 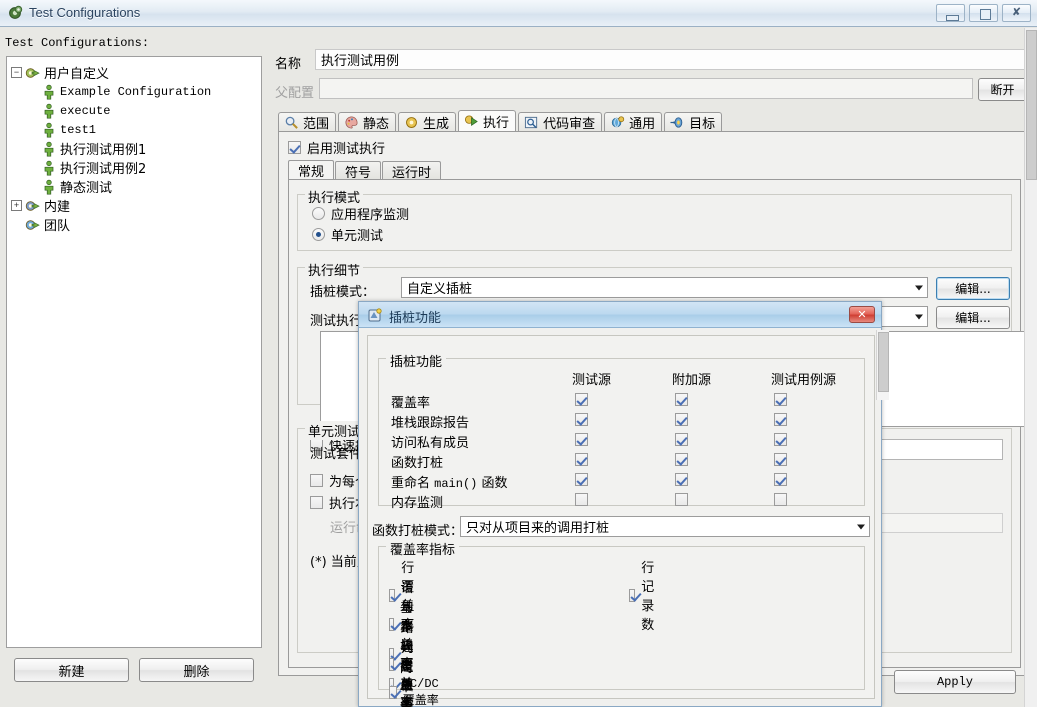 What do you see at coordinates (862, 314) in the screenshot?
I see `dialog-close-button: ✕` at bounding box center [862, 314].